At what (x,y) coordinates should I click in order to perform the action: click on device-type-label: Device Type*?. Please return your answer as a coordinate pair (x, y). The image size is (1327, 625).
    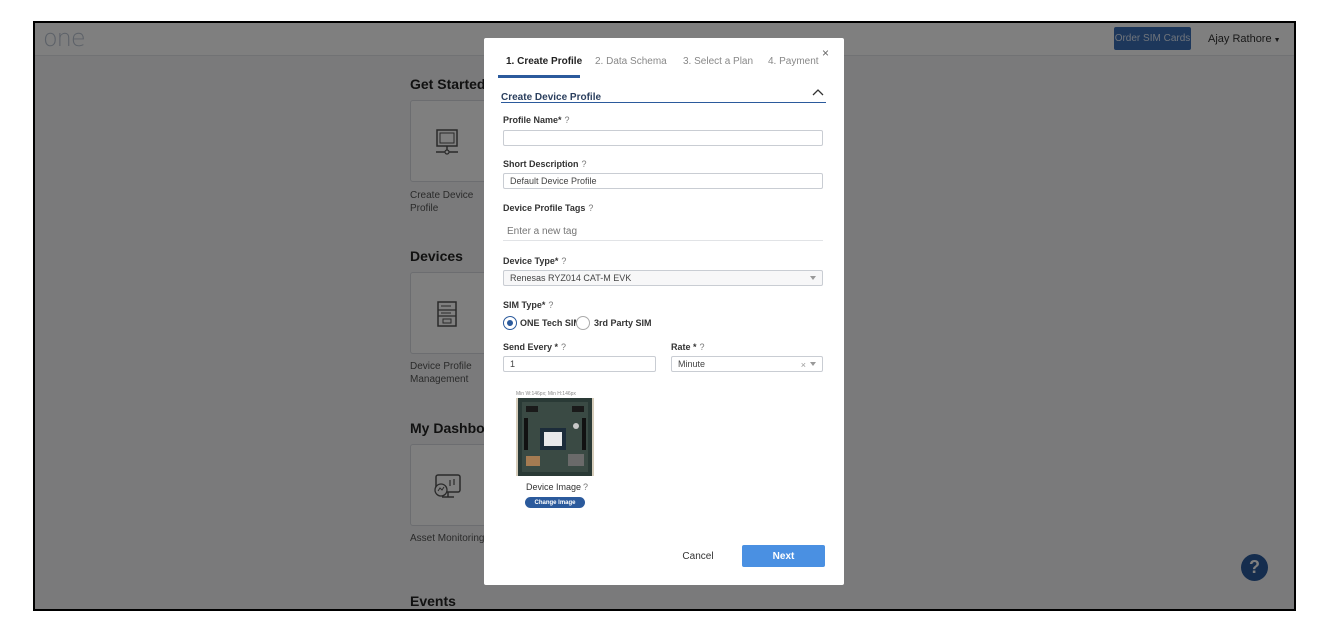
    Looking at the image, I should click on (535, 261).